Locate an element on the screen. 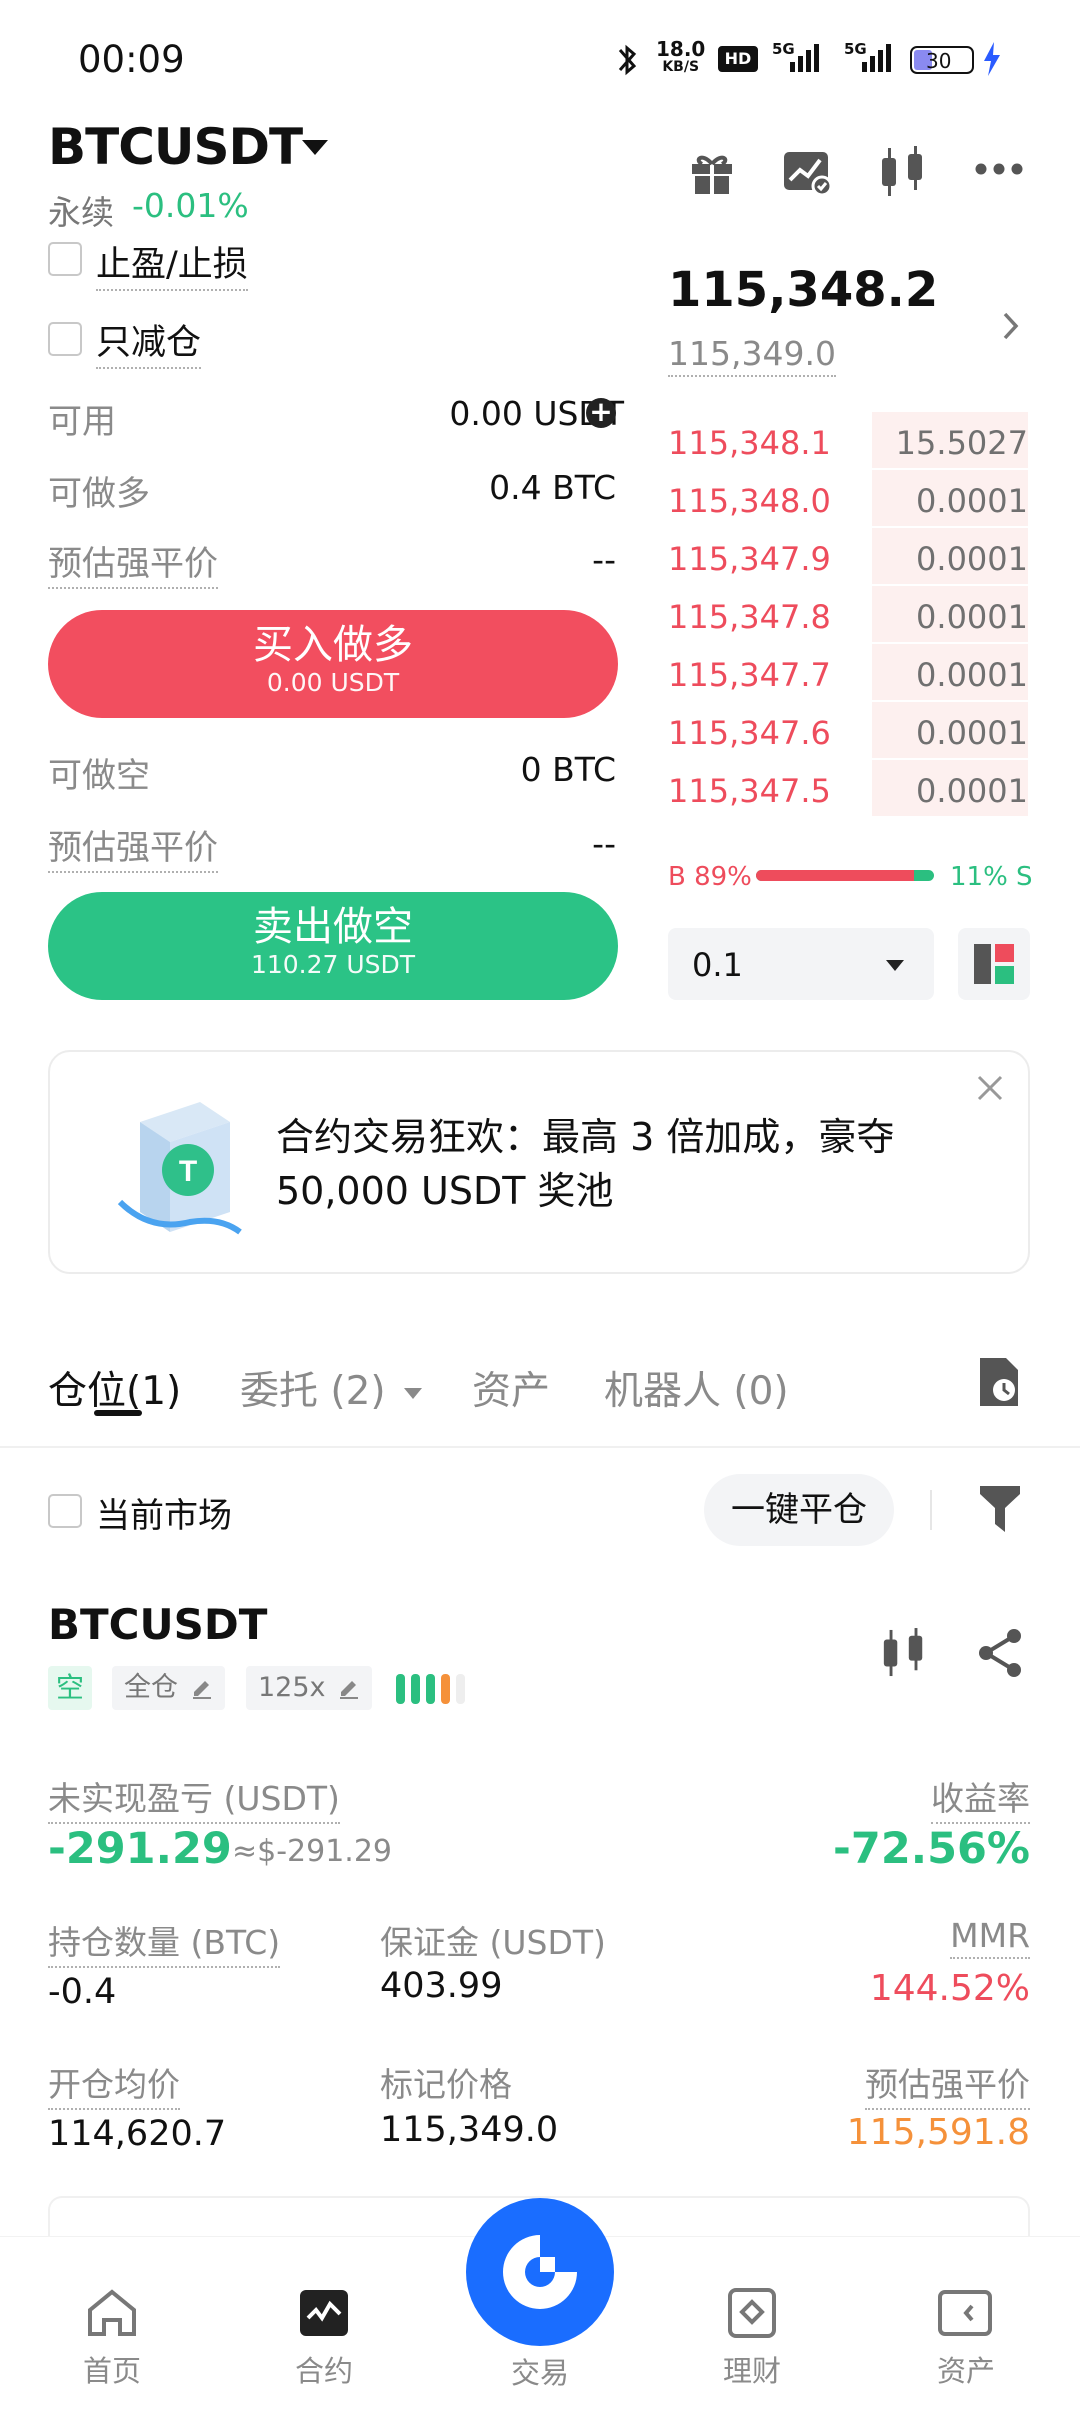  ask-price: 115,348.1 is located at coordinates (749, 443).